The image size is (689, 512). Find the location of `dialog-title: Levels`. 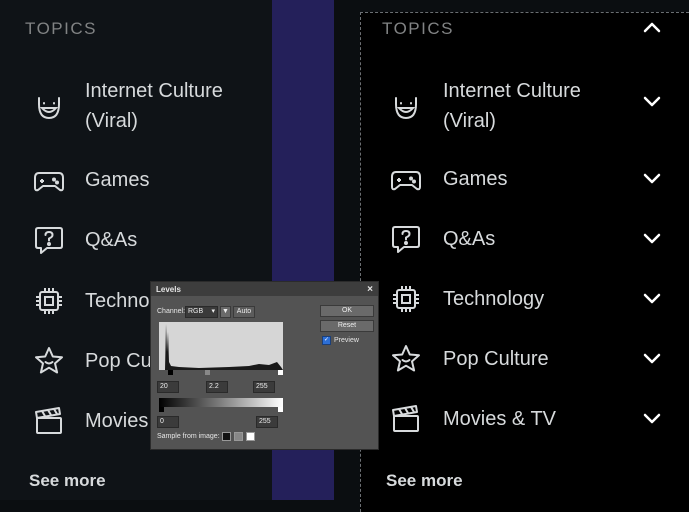

dialog-title: Levels is located at coordinates (168, 289).